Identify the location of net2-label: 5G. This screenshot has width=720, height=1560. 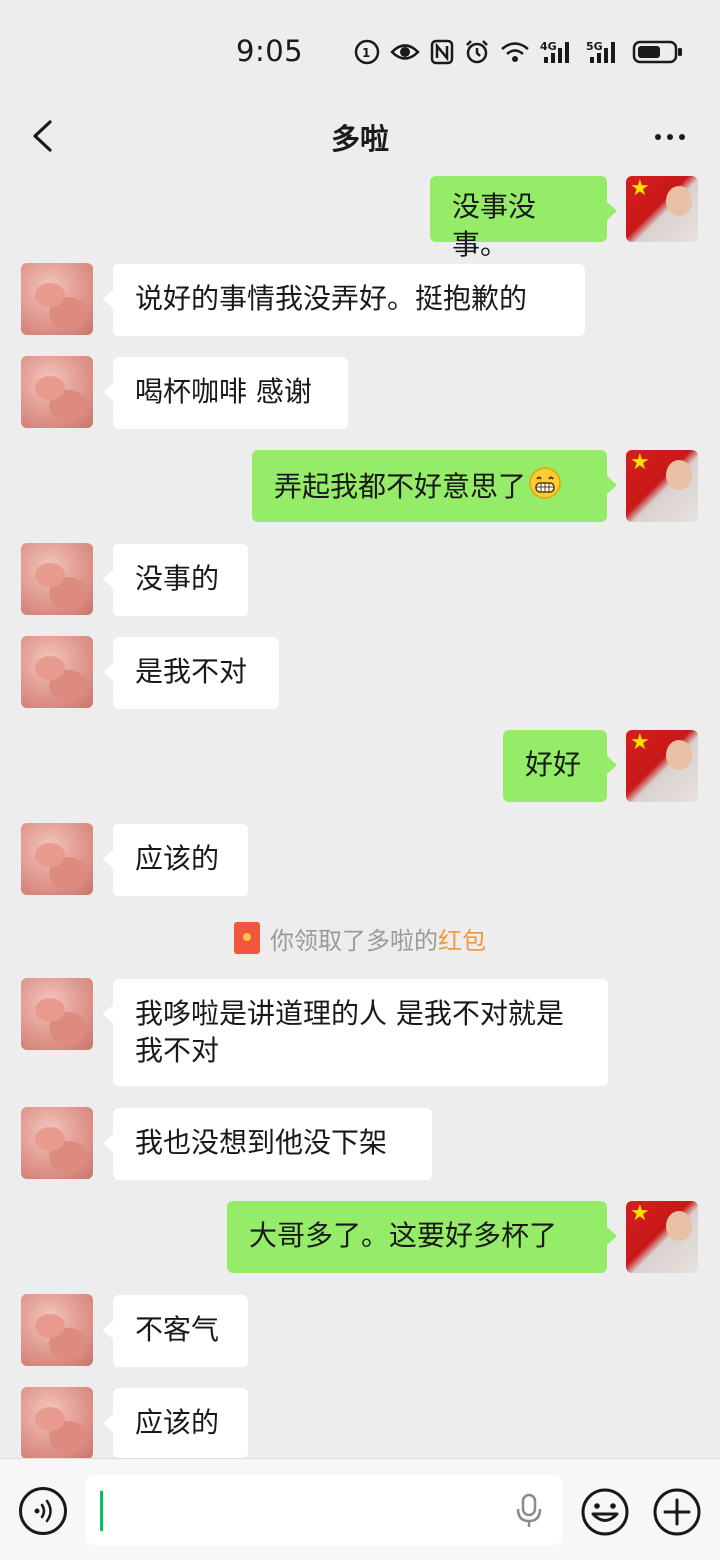
(594, 46).